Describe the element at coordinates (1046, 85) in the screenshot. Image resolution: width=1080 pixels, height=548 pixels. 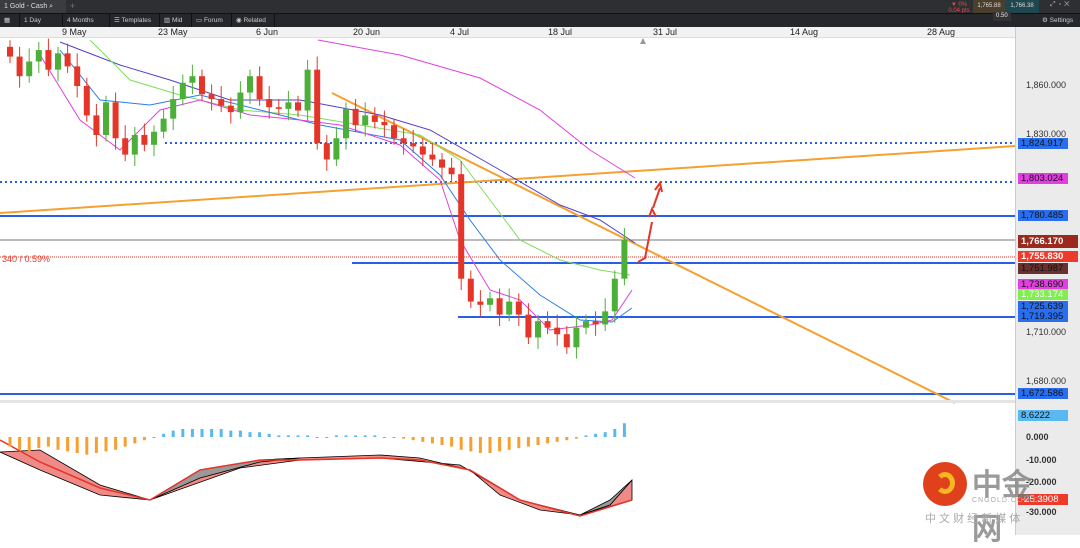
I see `axis-label: 1,860.000` at that location.